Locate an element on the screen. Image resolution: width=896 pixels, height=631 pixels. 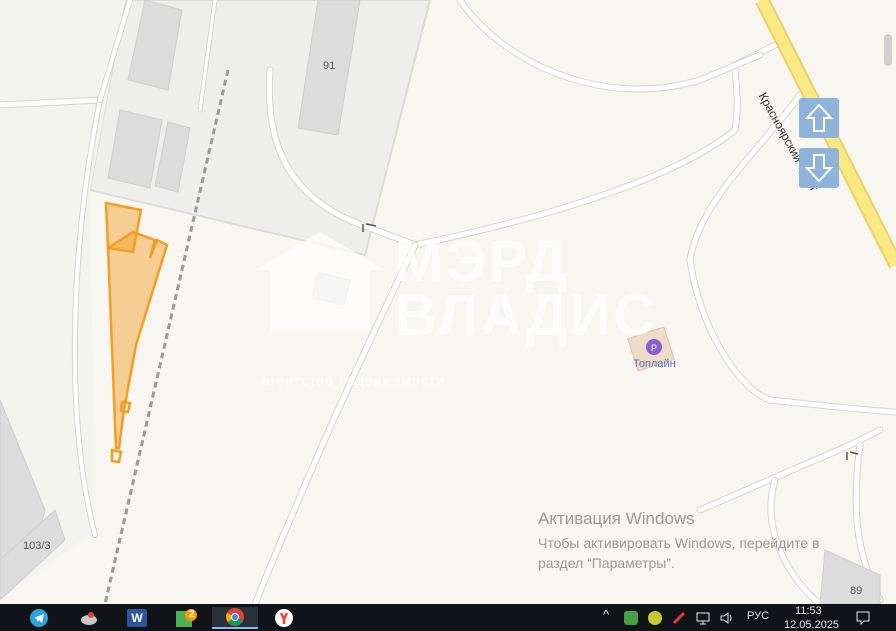
green-app-icon is located at coordinates (631, 618).